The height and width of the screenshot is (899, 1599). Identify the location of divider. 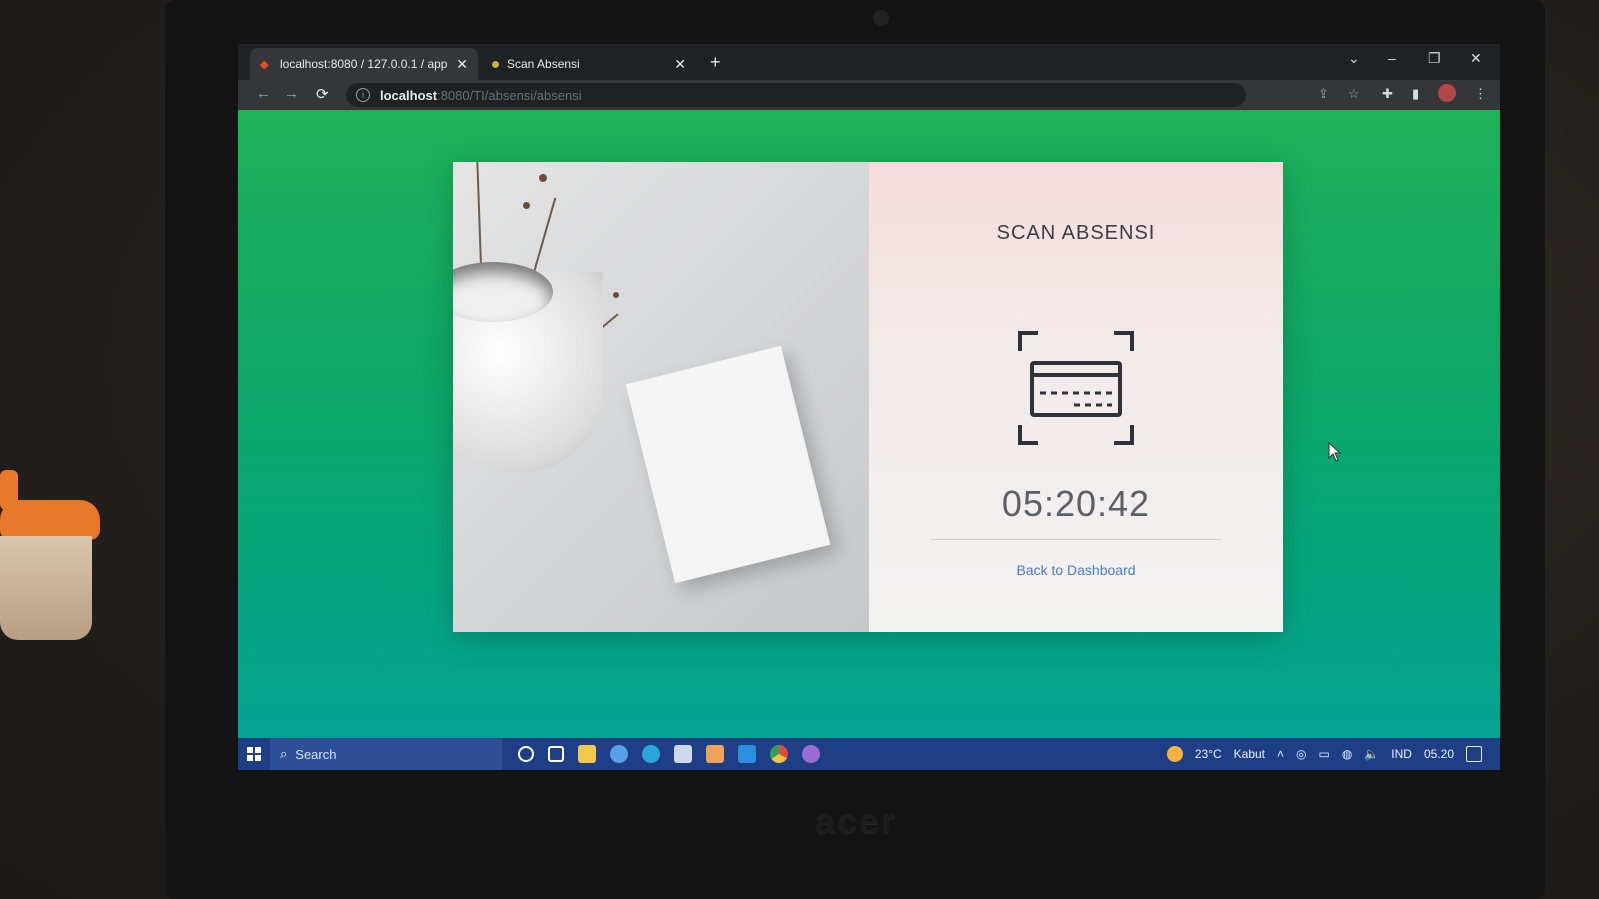
(1076, 539).